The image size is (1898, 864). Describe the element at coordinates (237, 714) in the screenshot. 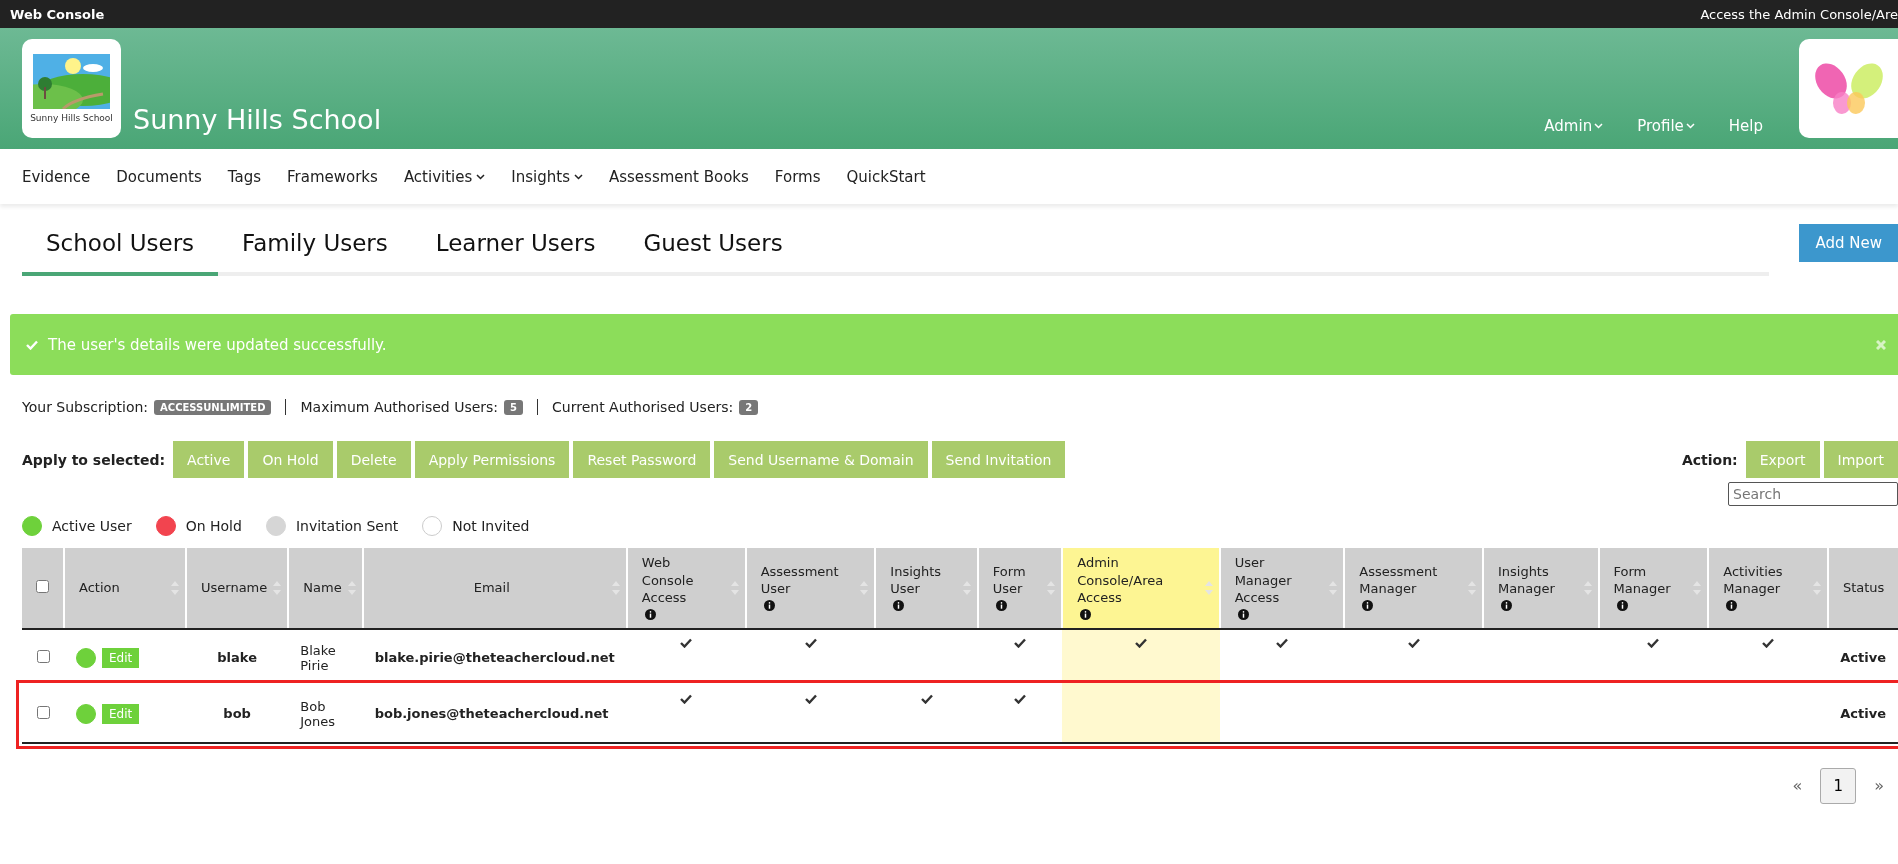

I see `table-cell: bob` at that location.